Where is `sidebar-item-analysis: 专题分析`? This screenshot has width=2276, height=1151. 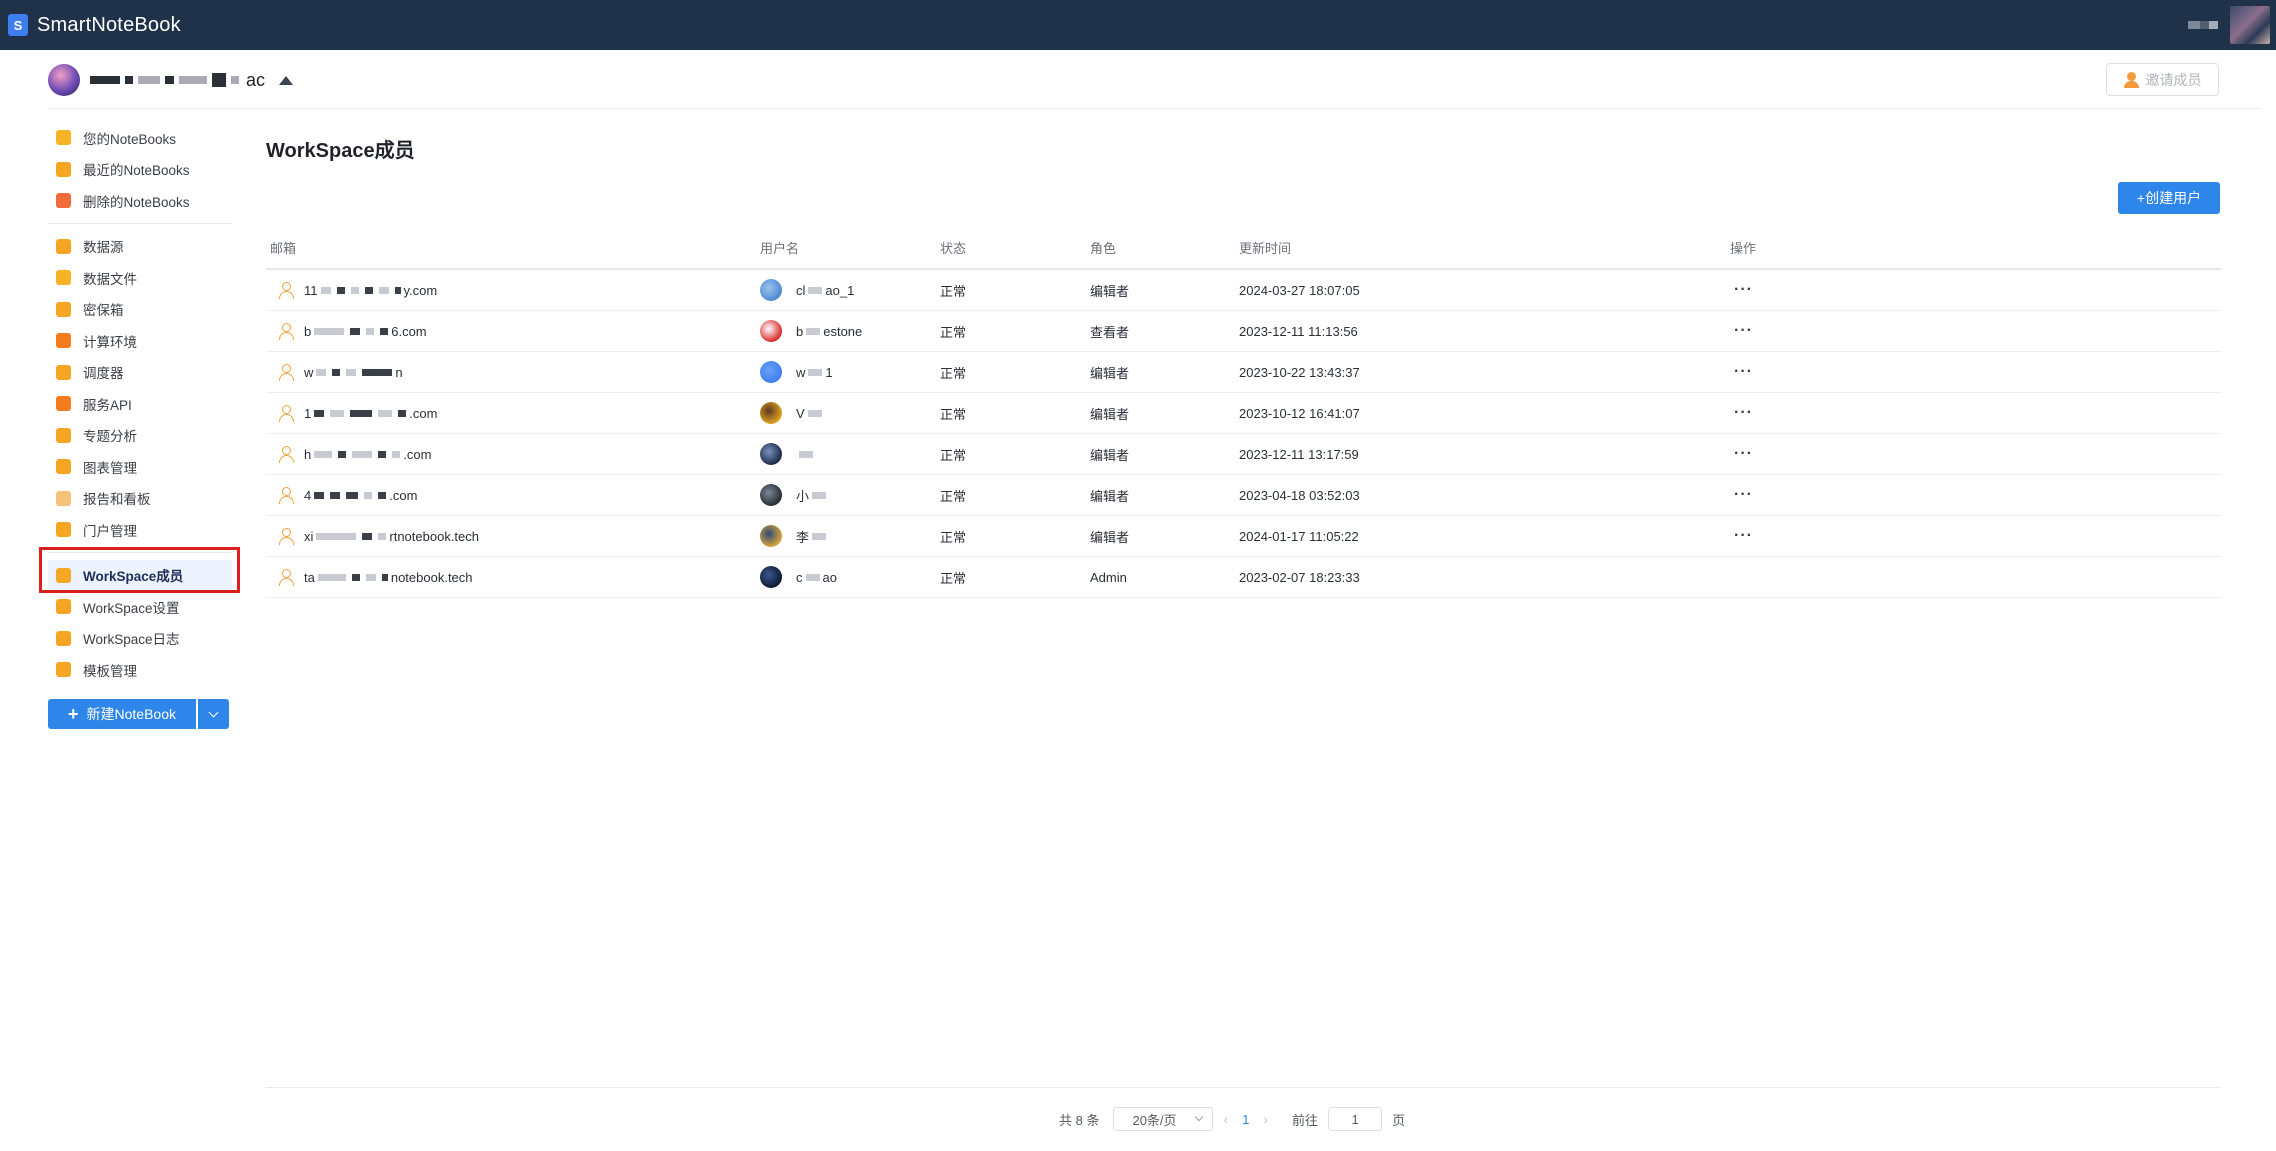
sidebar-item-analysis: 专题分析 is located at coordinates (140, 436).